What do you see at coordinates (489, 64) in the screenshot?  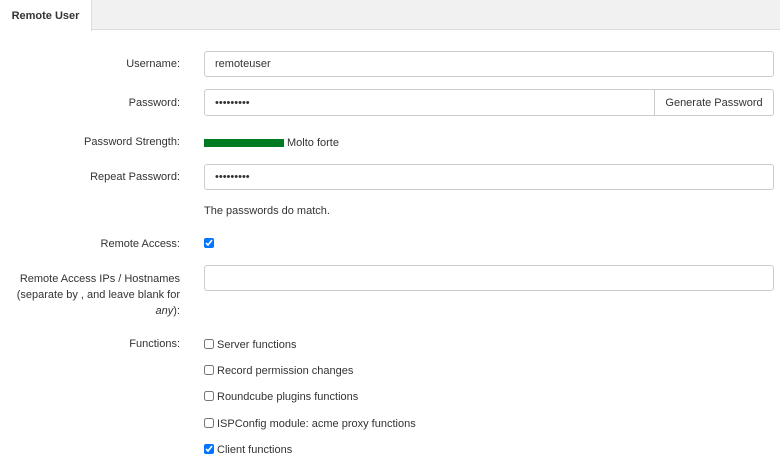 I see `username-field` at bounding box center [489, 64].